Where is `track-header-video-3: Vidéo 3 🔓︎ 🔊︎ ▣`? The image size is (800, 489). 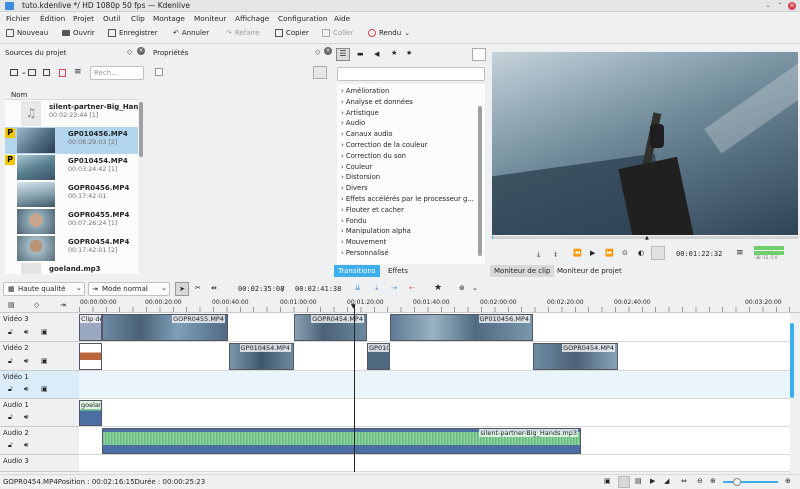 track-header-video-3: Vidéo 3 🔓︎ 🔊︎ ▣ is located at coordinates (39, 327).